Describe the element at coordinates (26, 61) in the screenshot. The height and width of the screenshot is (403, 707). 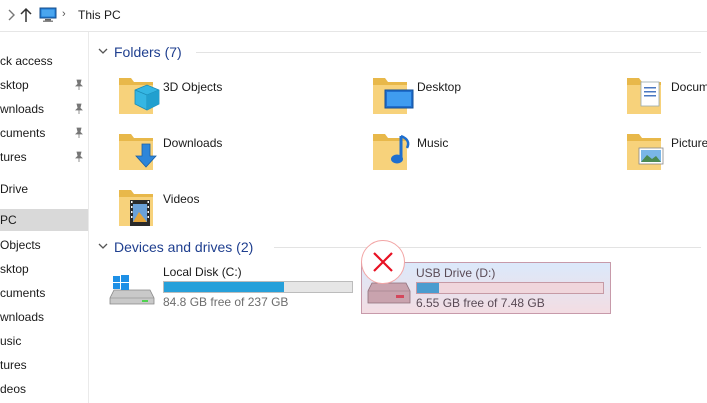
I see `sidebar-item-label: ck access` at that location.